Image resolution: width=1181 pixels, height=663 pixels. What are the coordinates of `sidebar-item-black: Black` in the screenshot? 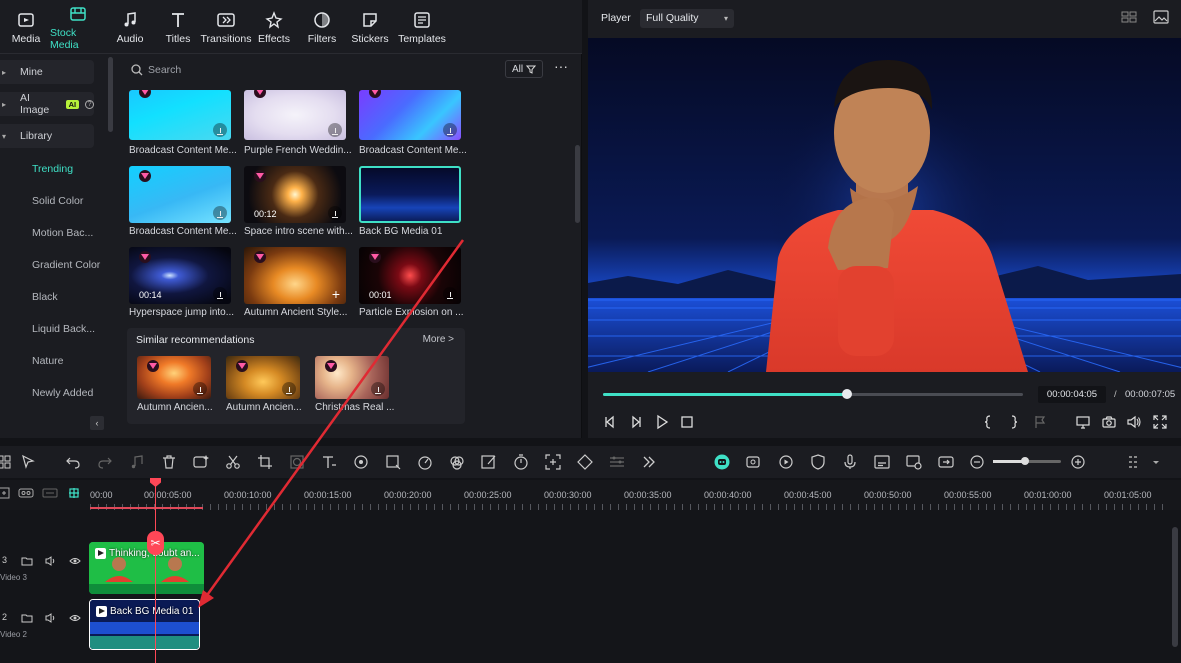 It's located at (45, 297).